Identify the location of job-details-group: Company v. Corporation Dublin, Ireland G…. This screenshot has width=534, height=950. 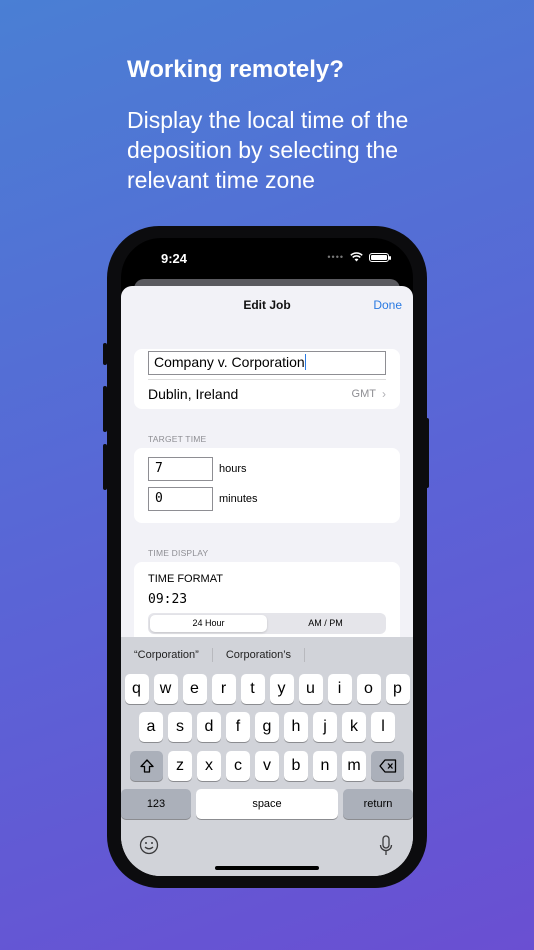
(267, 379).